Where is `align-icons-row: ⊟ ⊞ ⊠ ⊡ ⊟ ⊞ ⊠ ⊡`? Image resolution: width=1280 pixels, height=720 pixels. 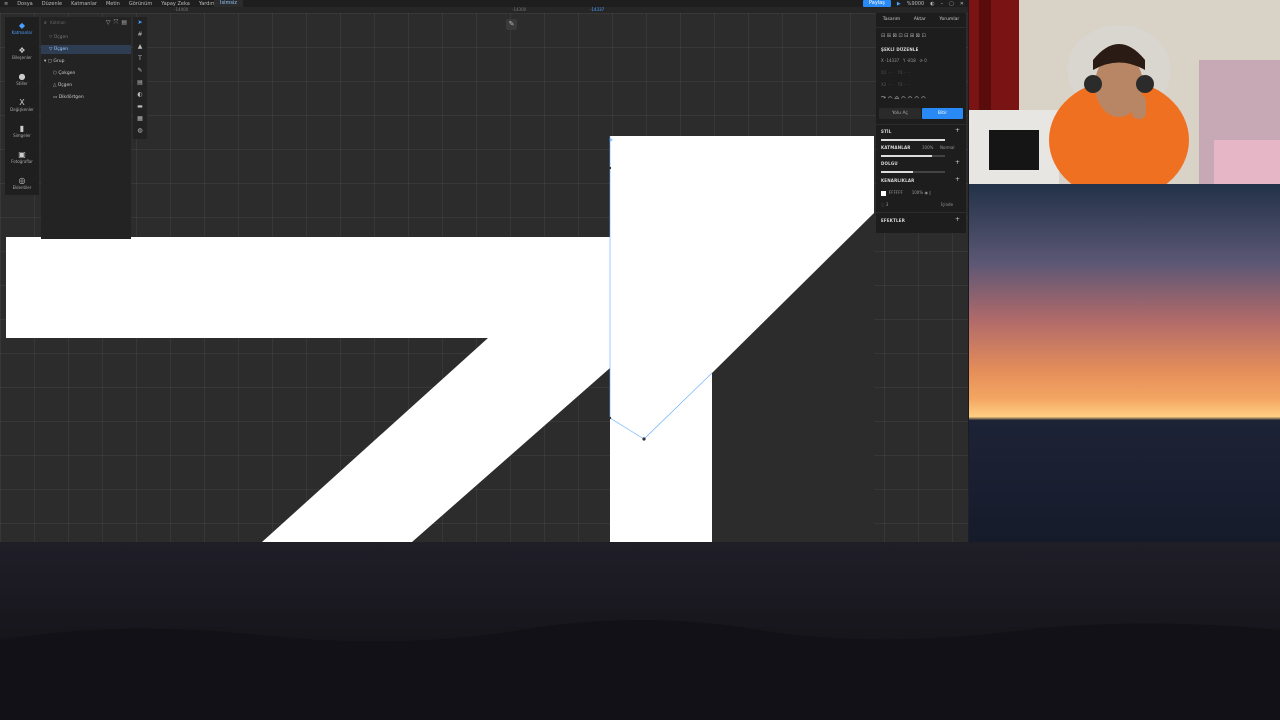 align-icons-row: ⊟ ⊞ ⊠ ⊡ ⊟ ⊞ ⊠ ⊡ is located at coordinates (922, 36).